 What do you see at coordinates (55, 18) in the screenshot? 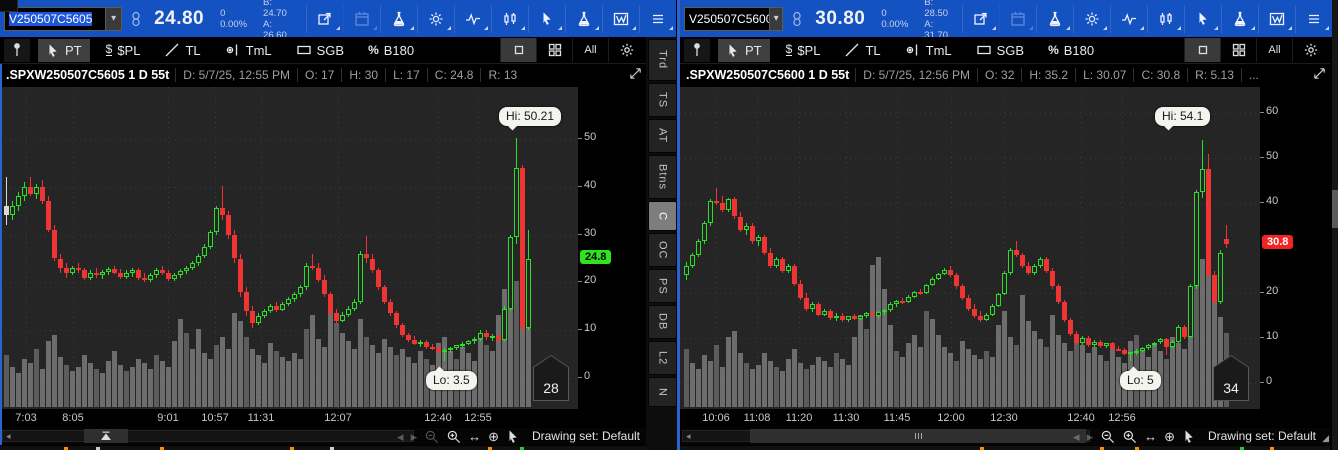
I see `symbol-input: V250507C5605` at bounding box center [55, 18].